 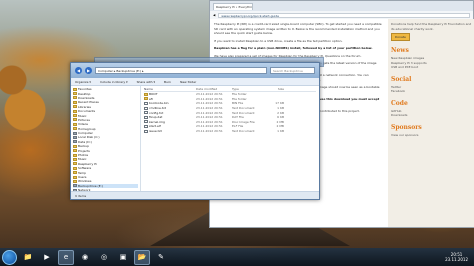 What do you see at coordinates (167, 82) in the screenshot?
I see `toolbar-button: Burn` at bounding box center [167, 82].